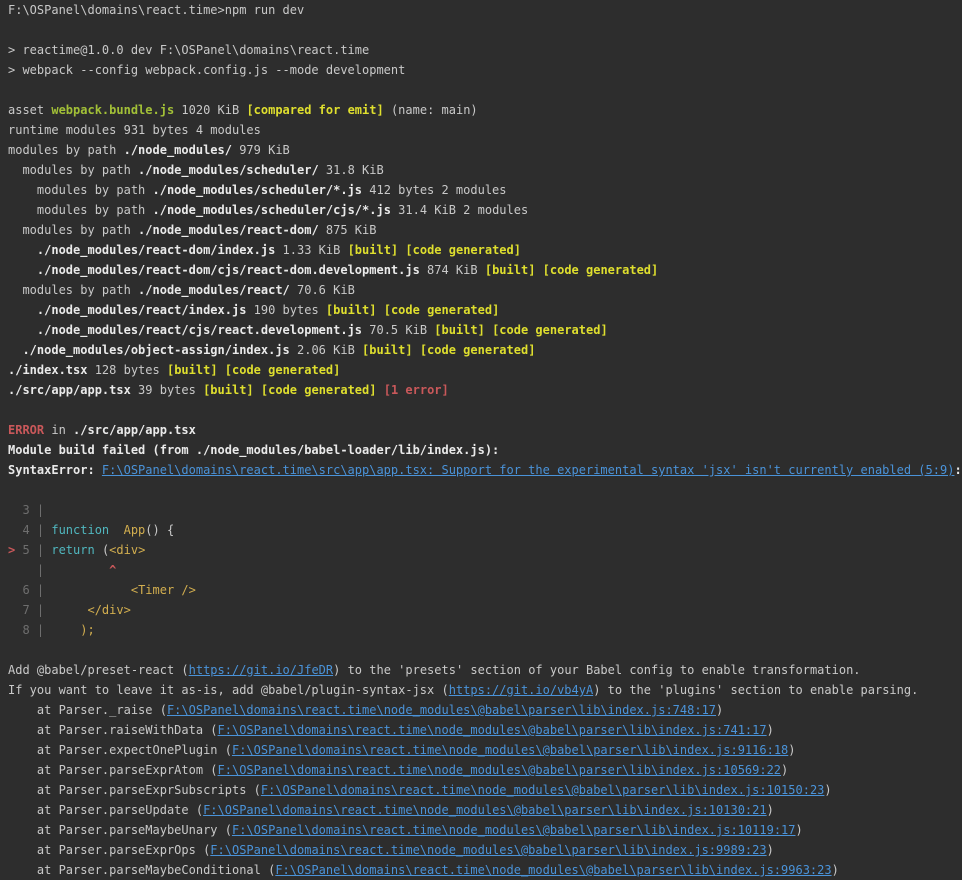  I want to click on terminal-text: () {, so click(160, 530).